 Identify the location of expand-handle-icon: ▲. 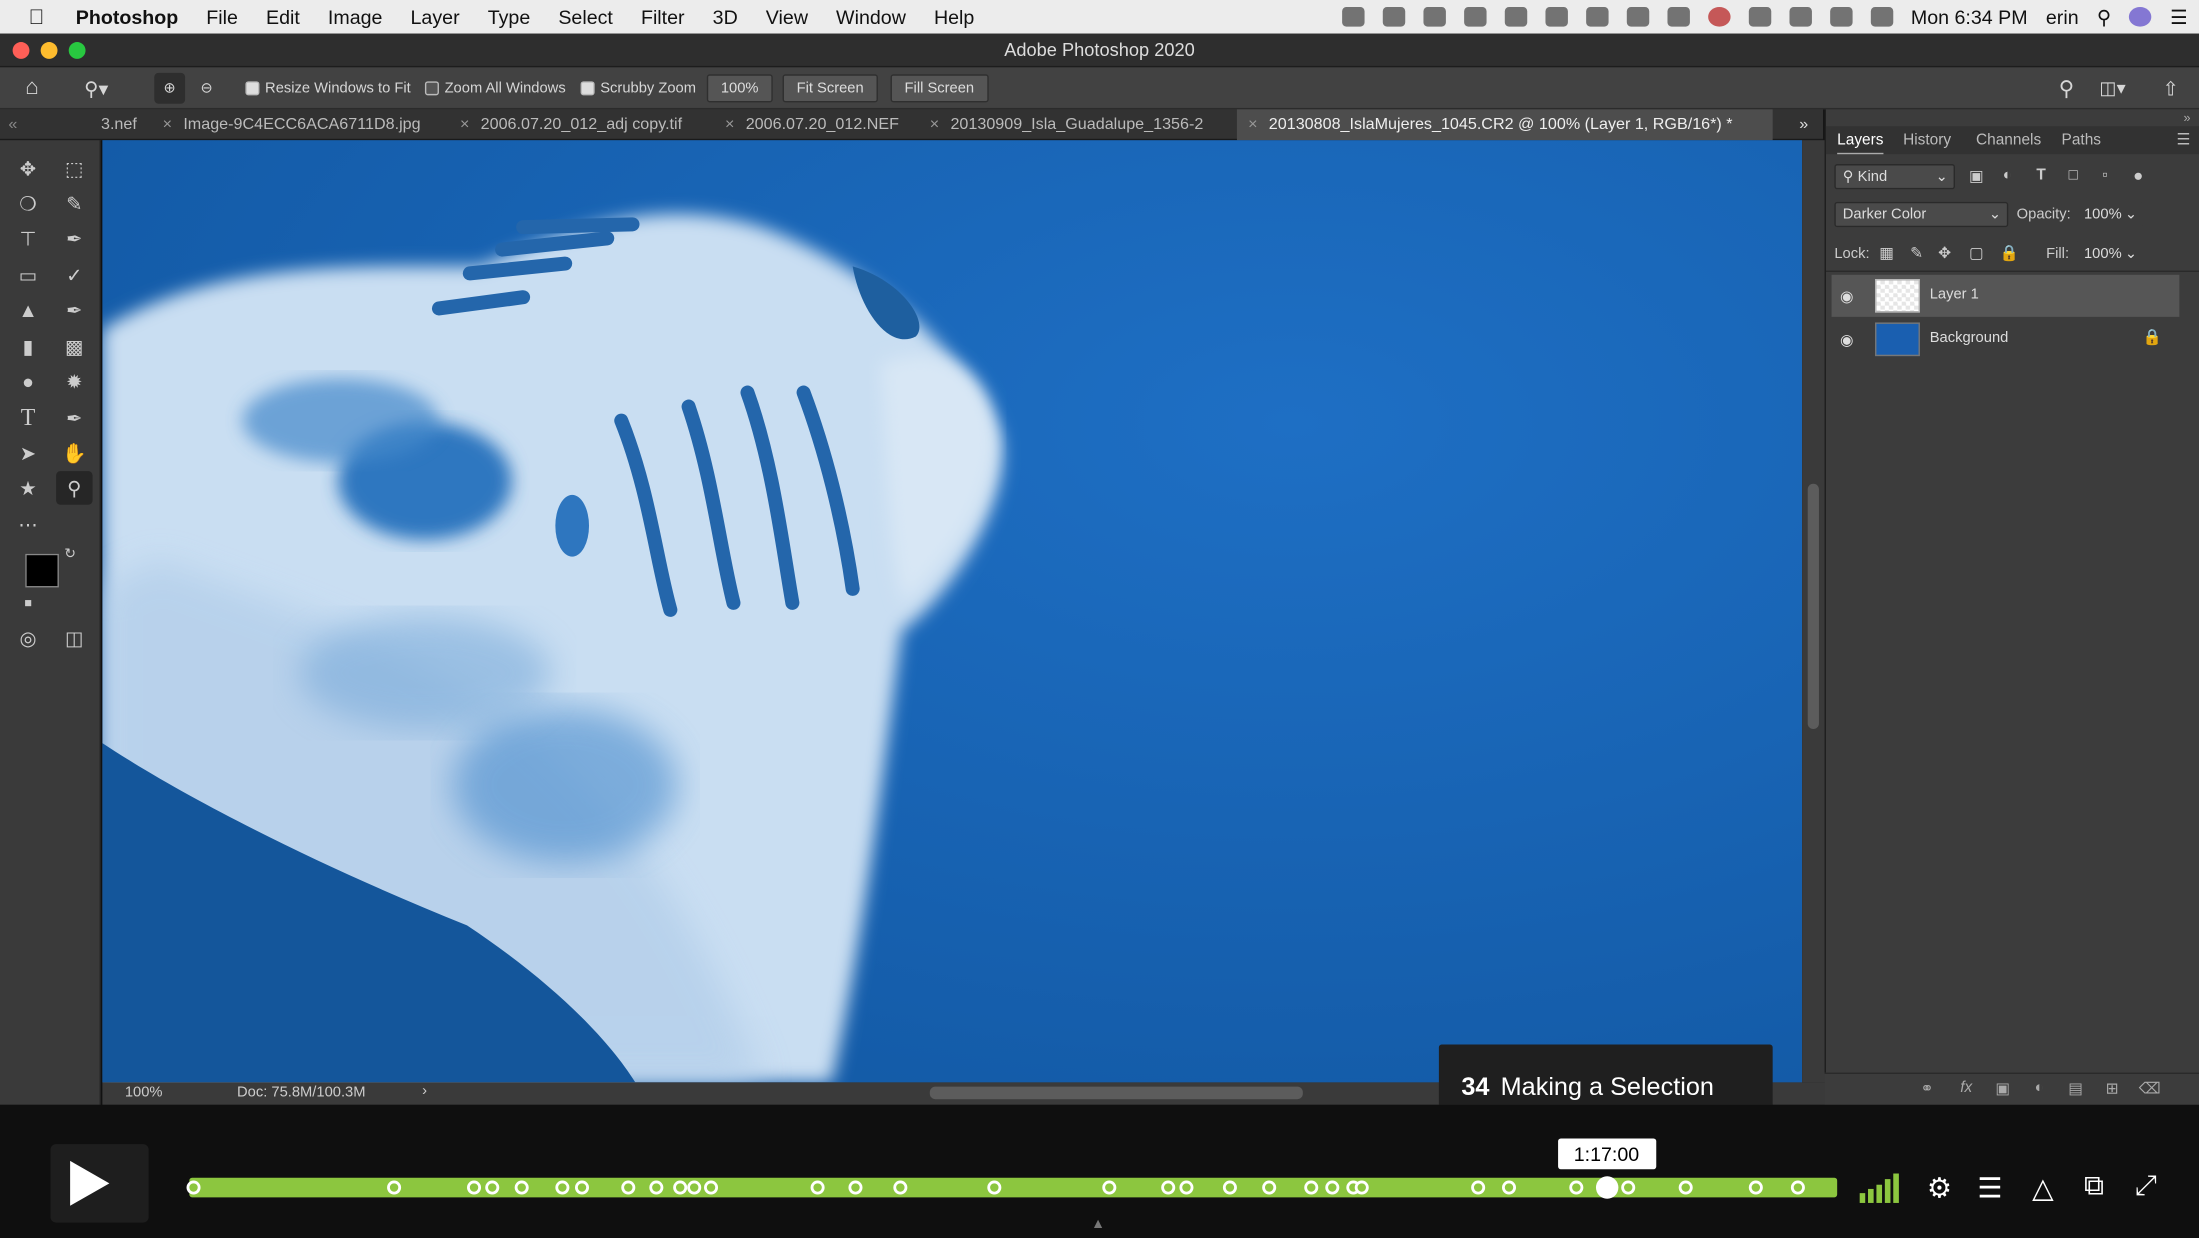
(1098, 1224).